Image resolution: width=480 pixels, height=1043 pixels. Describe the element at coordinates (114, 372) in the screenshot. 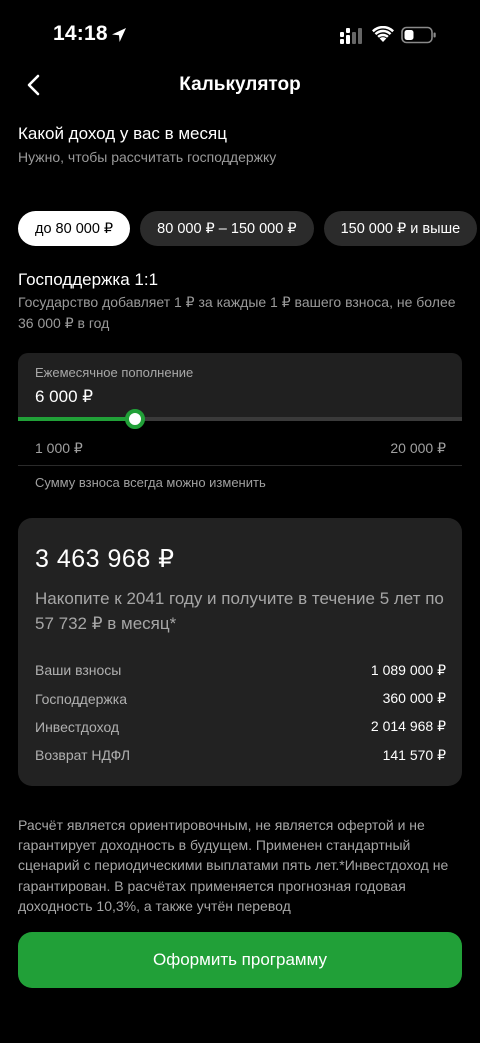

I see `monthly-deposit-label: Ежемесячное пополнение` at that location.